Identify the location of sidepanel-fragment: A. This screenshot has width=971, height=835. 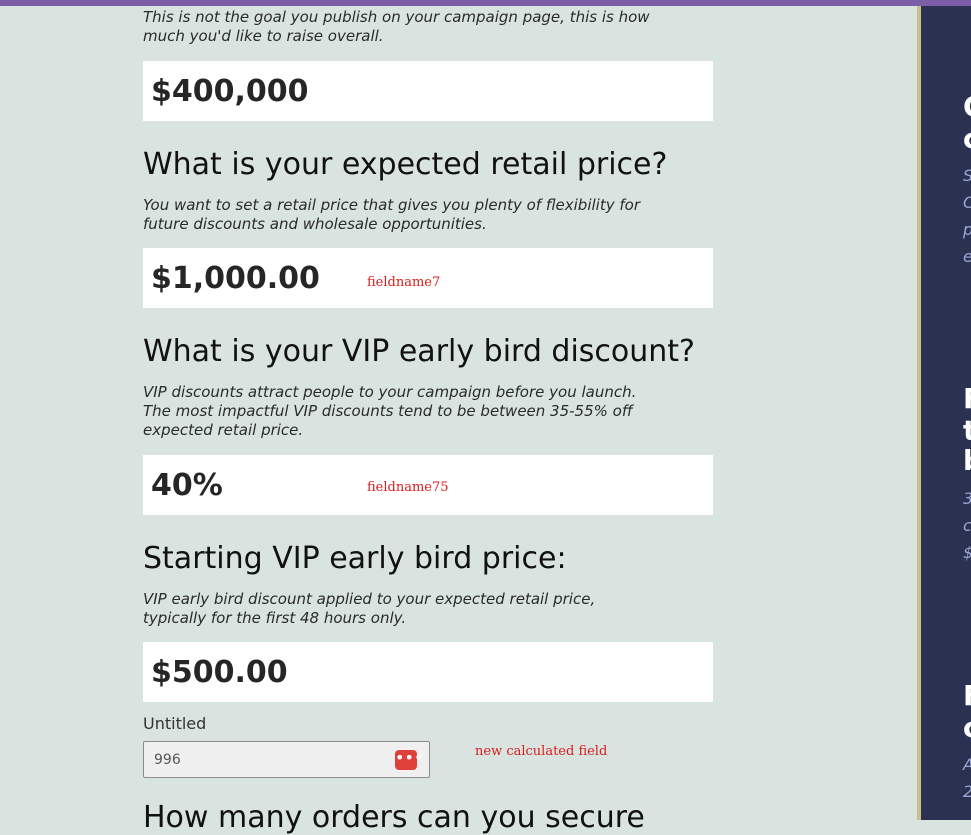
(967, 765).